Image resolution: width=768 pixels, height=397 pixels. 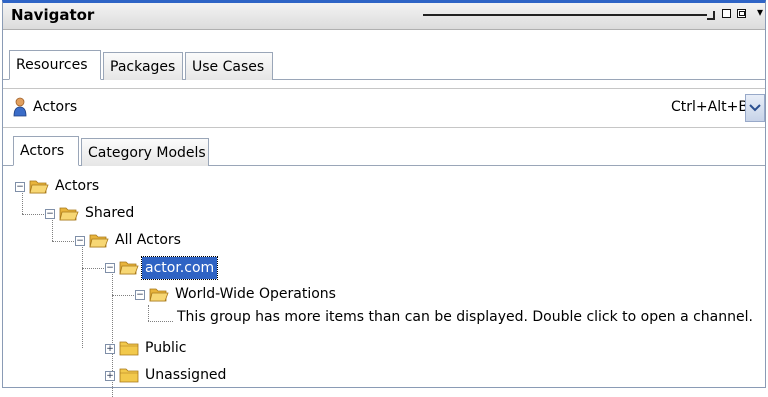 I want to click on tree-item-label-selected: actor.com, so click(x=179, y=268).